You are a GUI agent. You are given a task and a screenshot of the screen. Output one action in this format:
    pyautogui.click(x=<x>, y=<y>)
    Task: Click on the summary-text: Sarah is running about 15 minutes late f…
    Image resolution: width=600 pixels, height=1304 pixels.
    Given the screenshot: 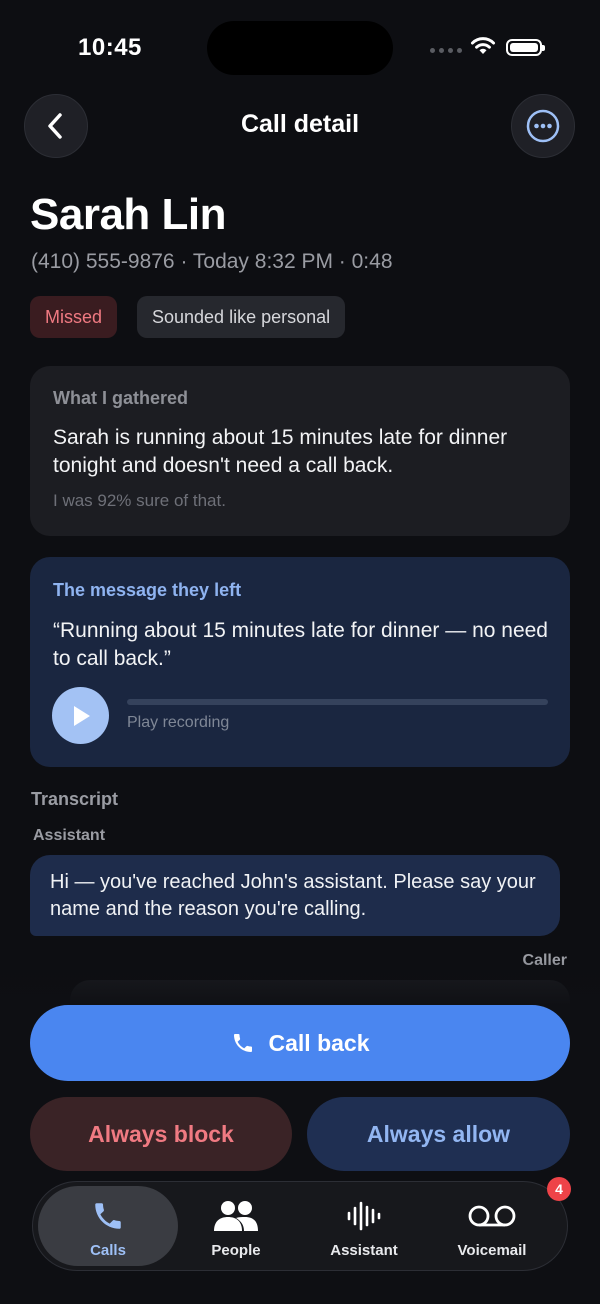 What is the action you would take?
    pyautogui.click(x=280, y=451)
    